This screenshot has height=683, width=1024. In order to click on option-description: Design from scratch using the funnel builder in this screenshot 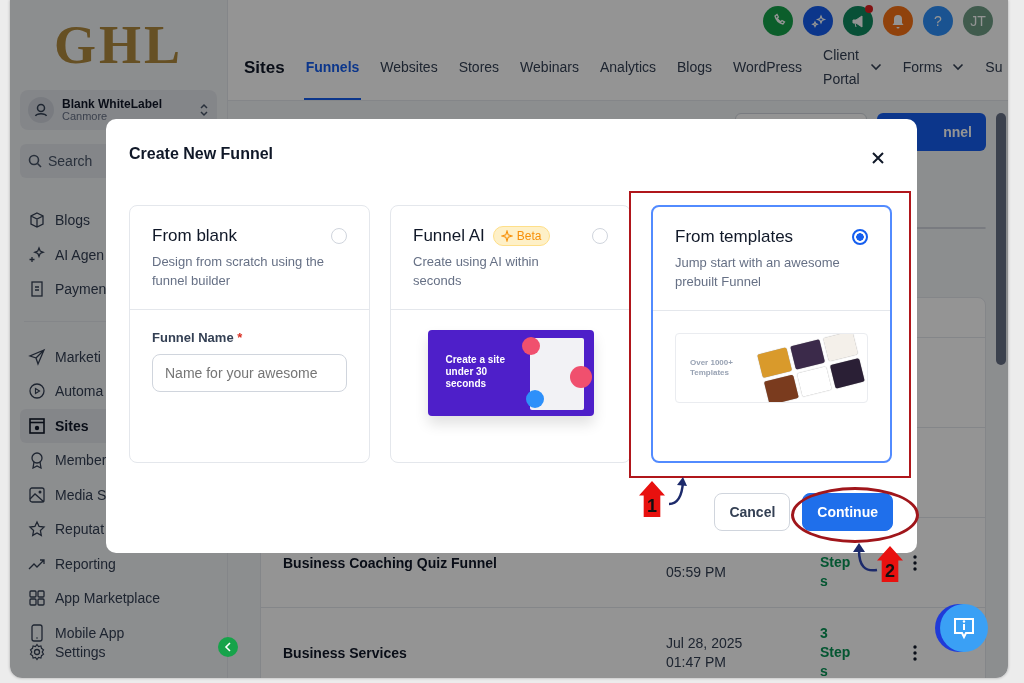, I will do `click(238, 271)`.